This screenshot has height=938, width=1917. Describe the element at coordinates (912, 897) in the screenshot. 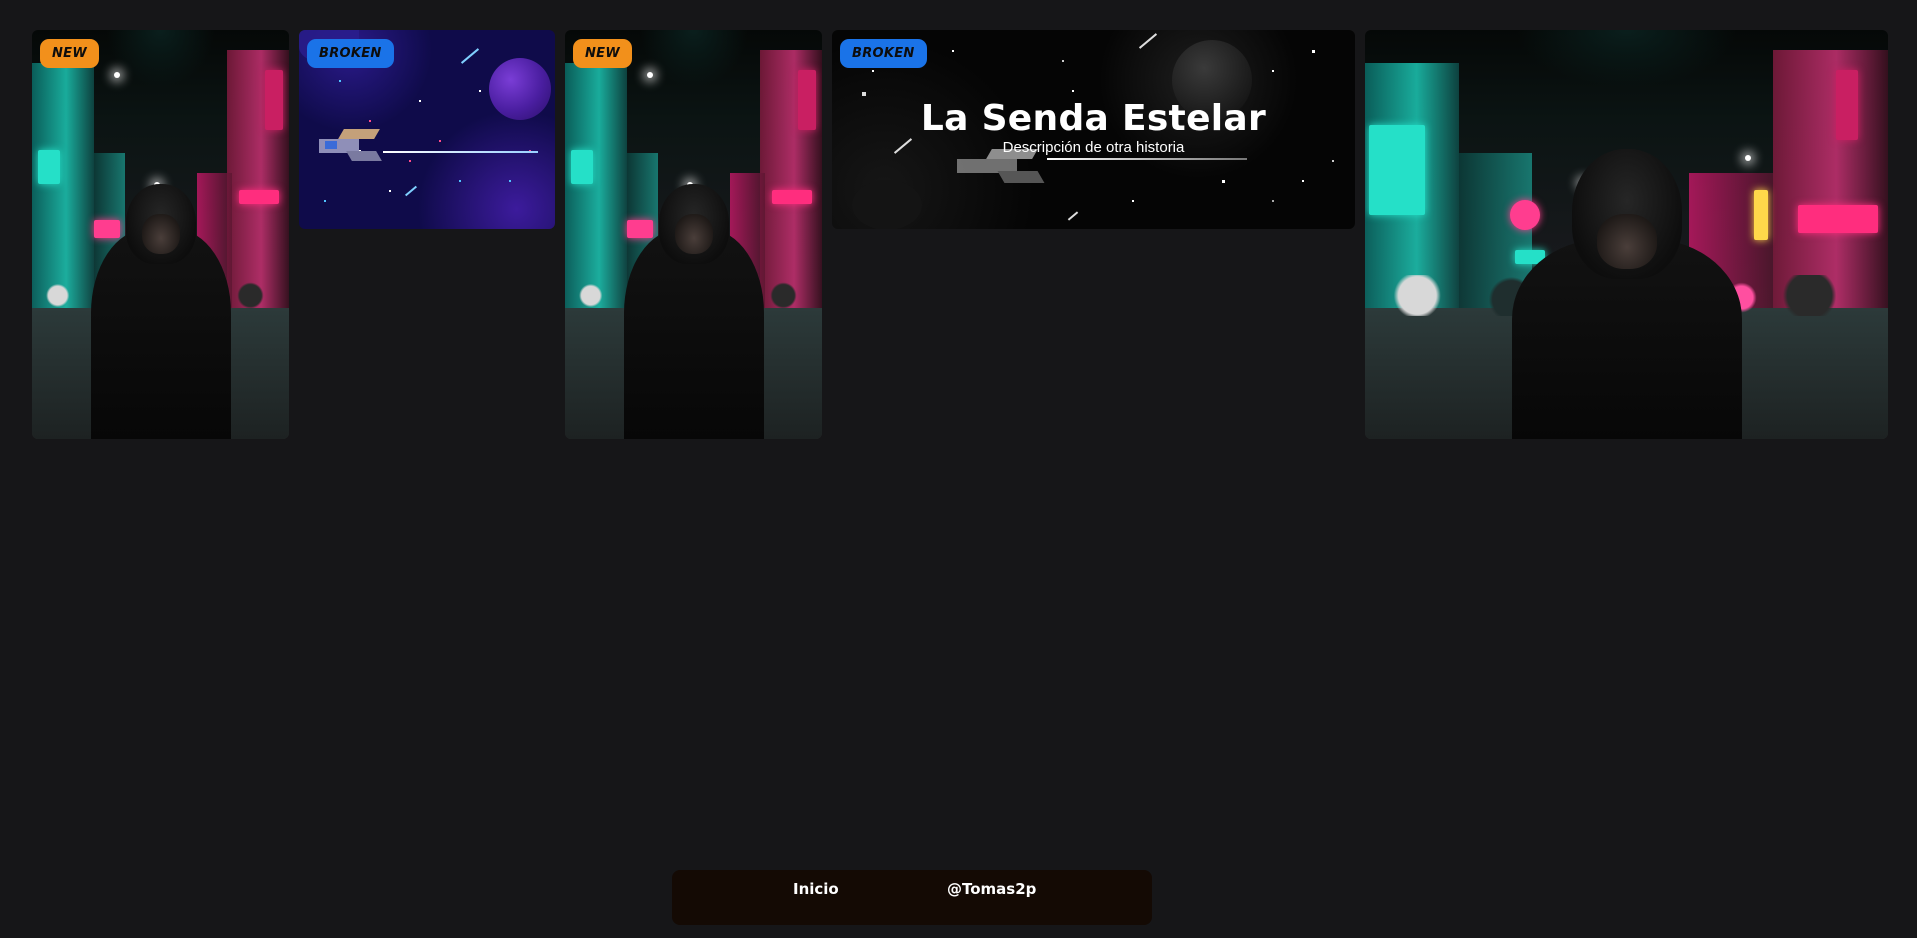

I see `bottom-nav: Inicio @Tomas2p` at that location.